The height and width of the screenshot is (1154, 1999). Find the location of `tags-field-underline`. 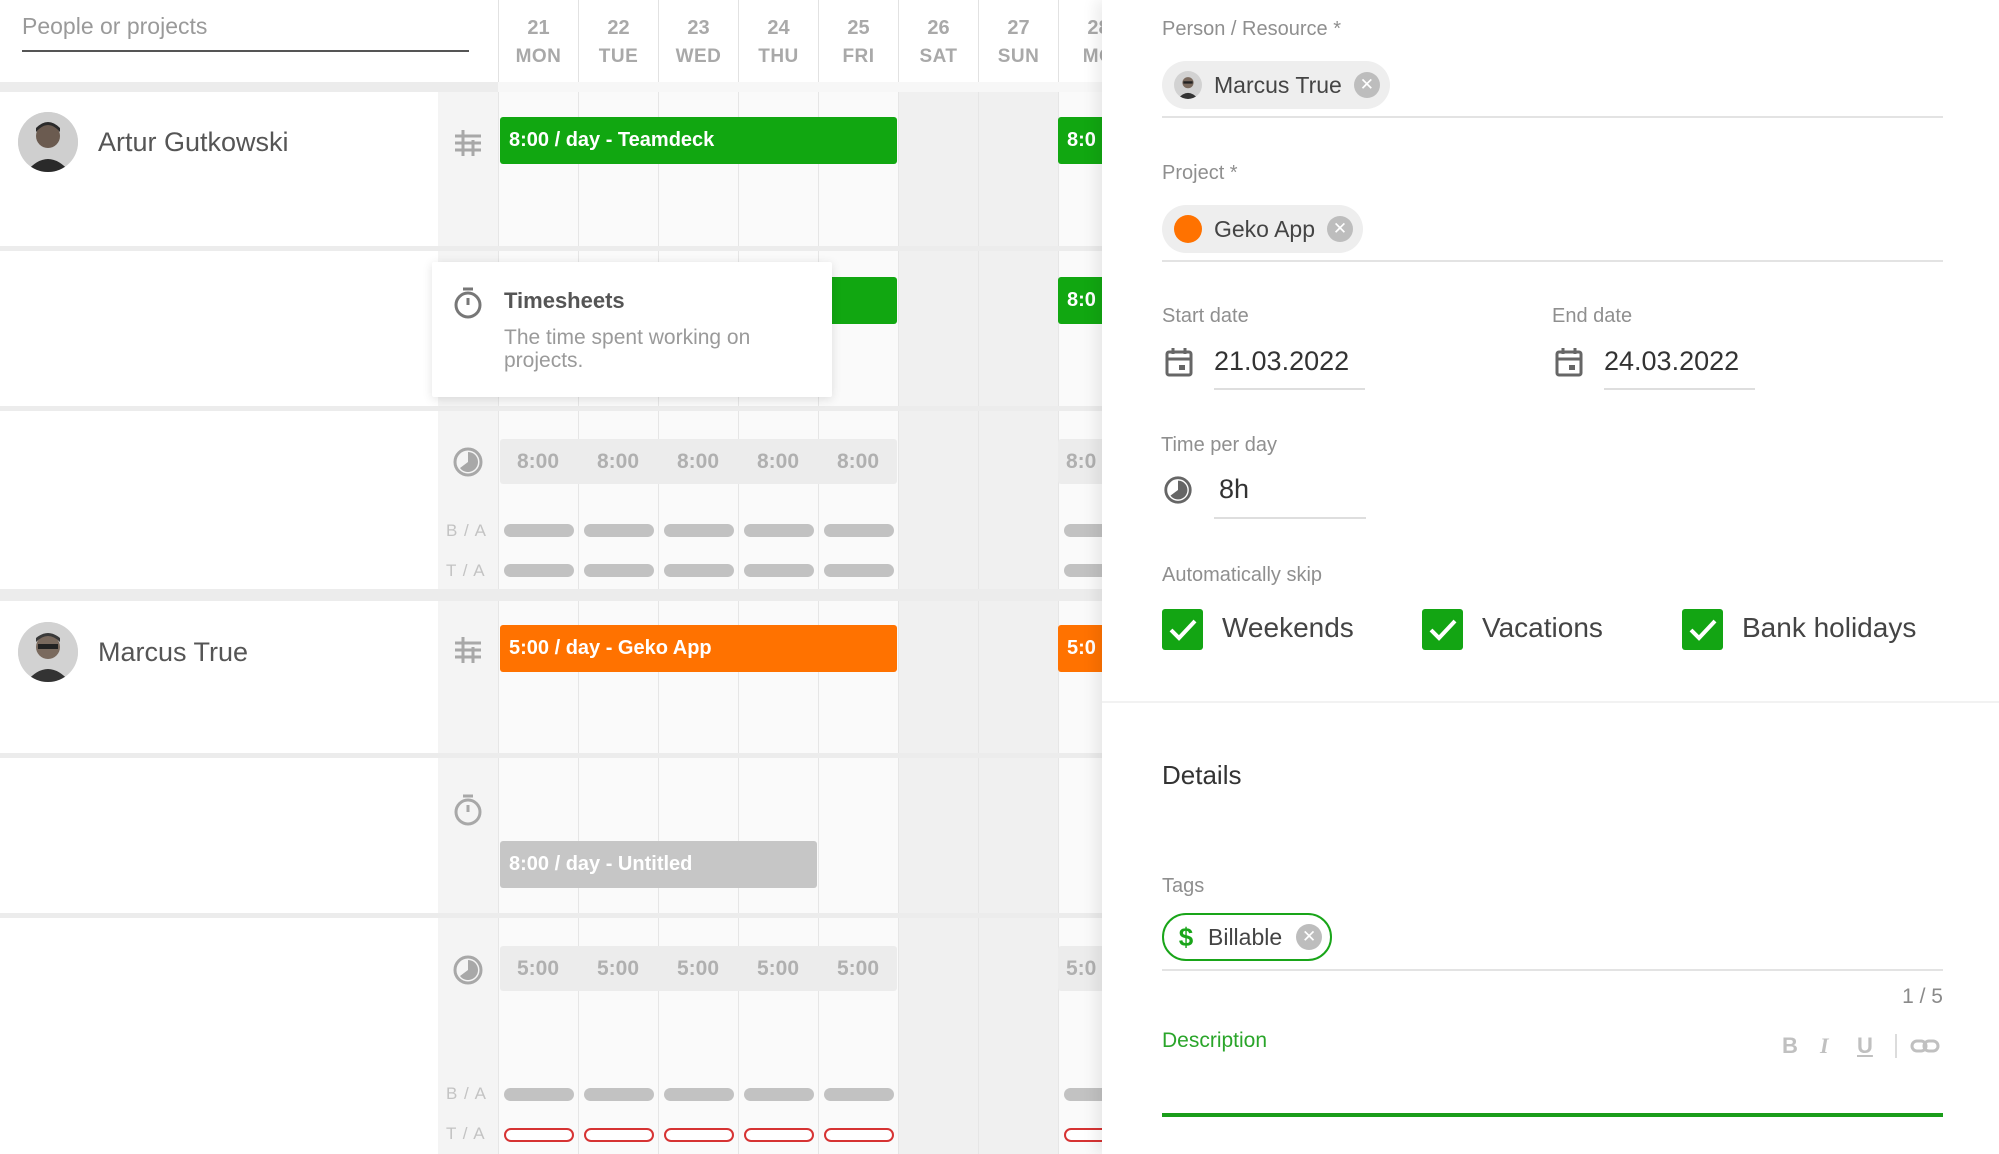

tags-field-underline is located at coordinates (1552, 970).